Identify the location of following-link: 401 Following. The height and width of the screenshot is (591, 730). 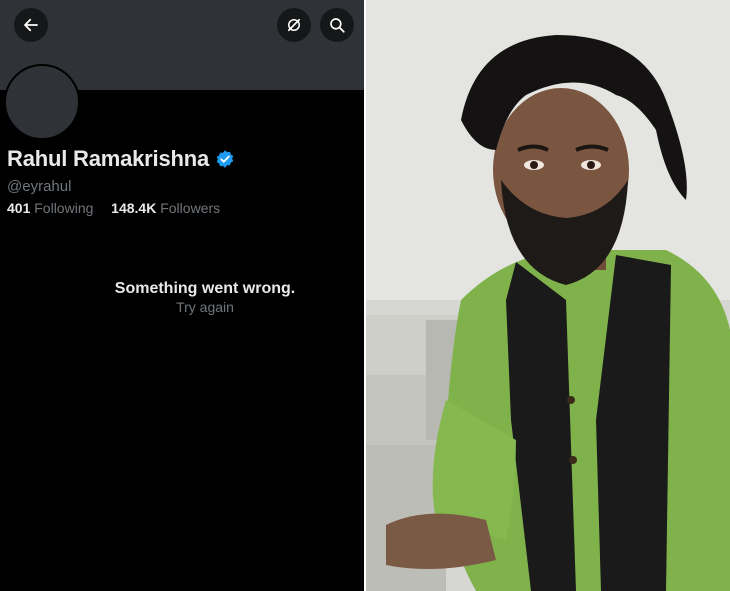
(52, 208).